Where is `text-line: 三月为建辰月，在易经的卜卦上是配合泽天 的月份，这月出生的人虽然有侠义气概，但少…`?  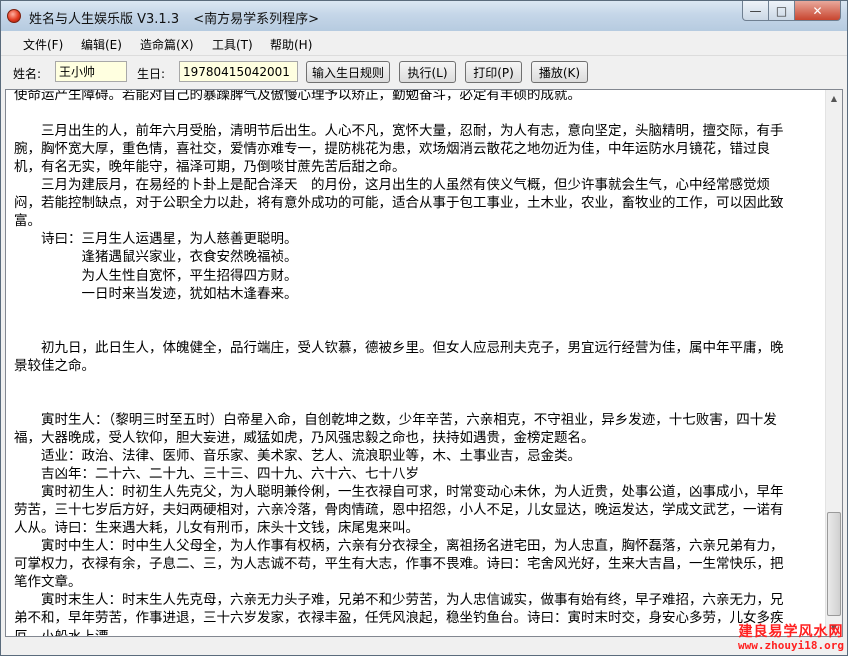 text-line: 三月为建辰月，在易经的卜卦上是配合泽天 的月份，这月出生的人虽然有侠义气概，但少… is located at coordinates (392, 185).